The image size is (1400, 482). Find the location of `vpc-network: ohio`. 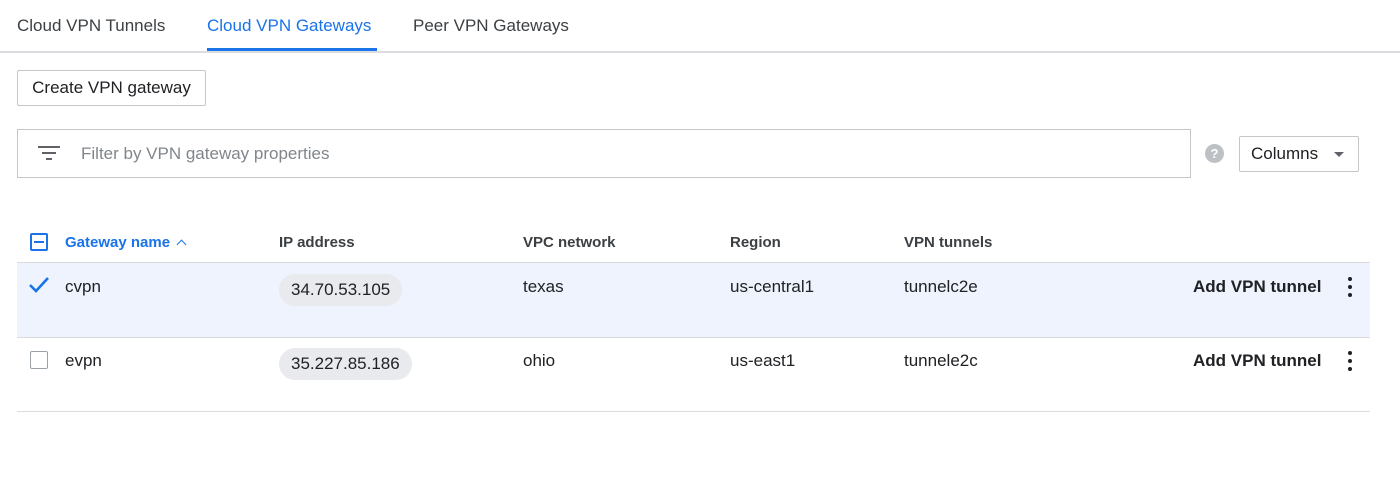

vpc-network: ohio is located at coordinates (539, 360).